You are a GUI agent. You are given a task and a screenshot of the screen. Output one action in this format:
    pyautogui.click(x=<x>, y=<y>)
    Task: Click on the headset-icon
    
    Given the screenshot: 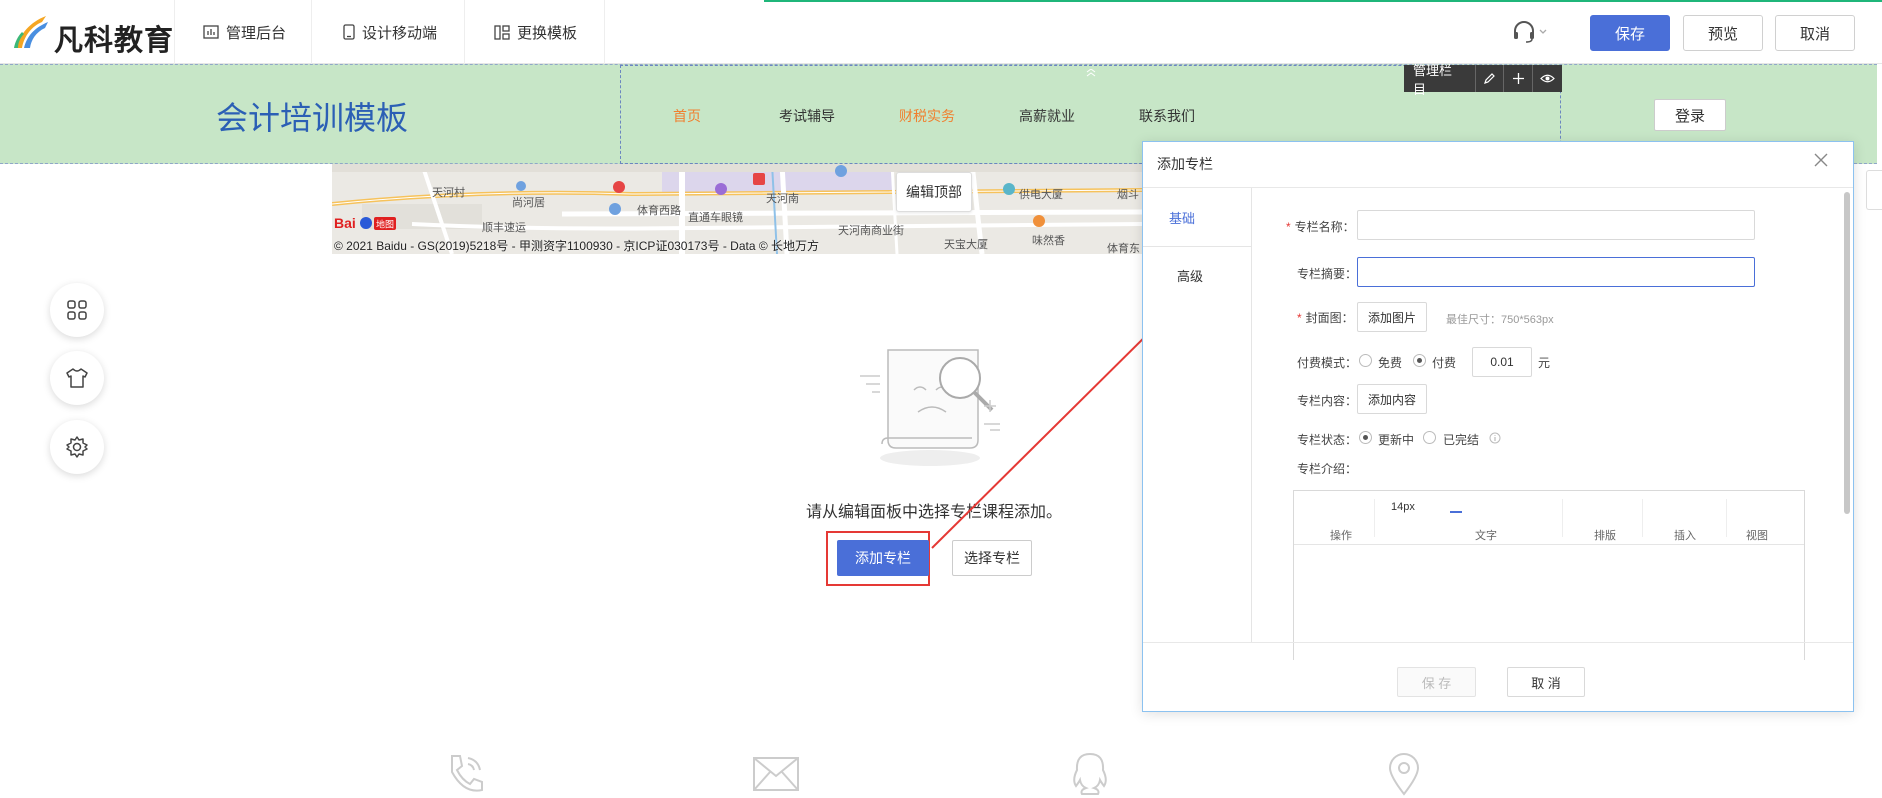 What is the action you would take?
    pyautogui.click(x=1530, y=32)
    